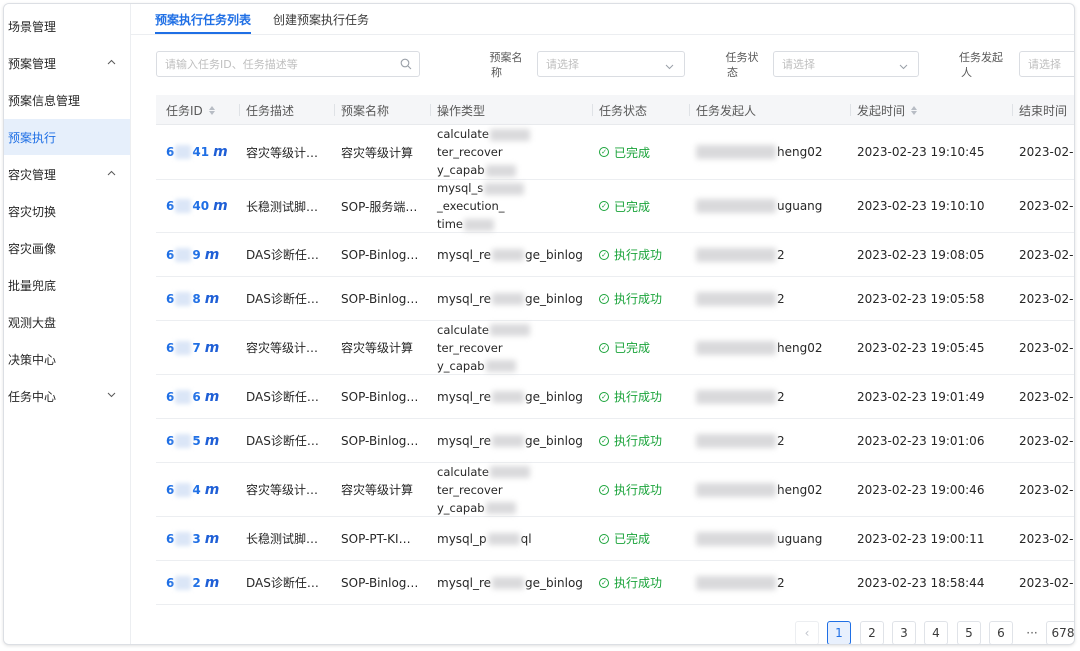  I want to click on sidebar-item-disaster-recovery-management: 容灾管理, so click(67, 174).